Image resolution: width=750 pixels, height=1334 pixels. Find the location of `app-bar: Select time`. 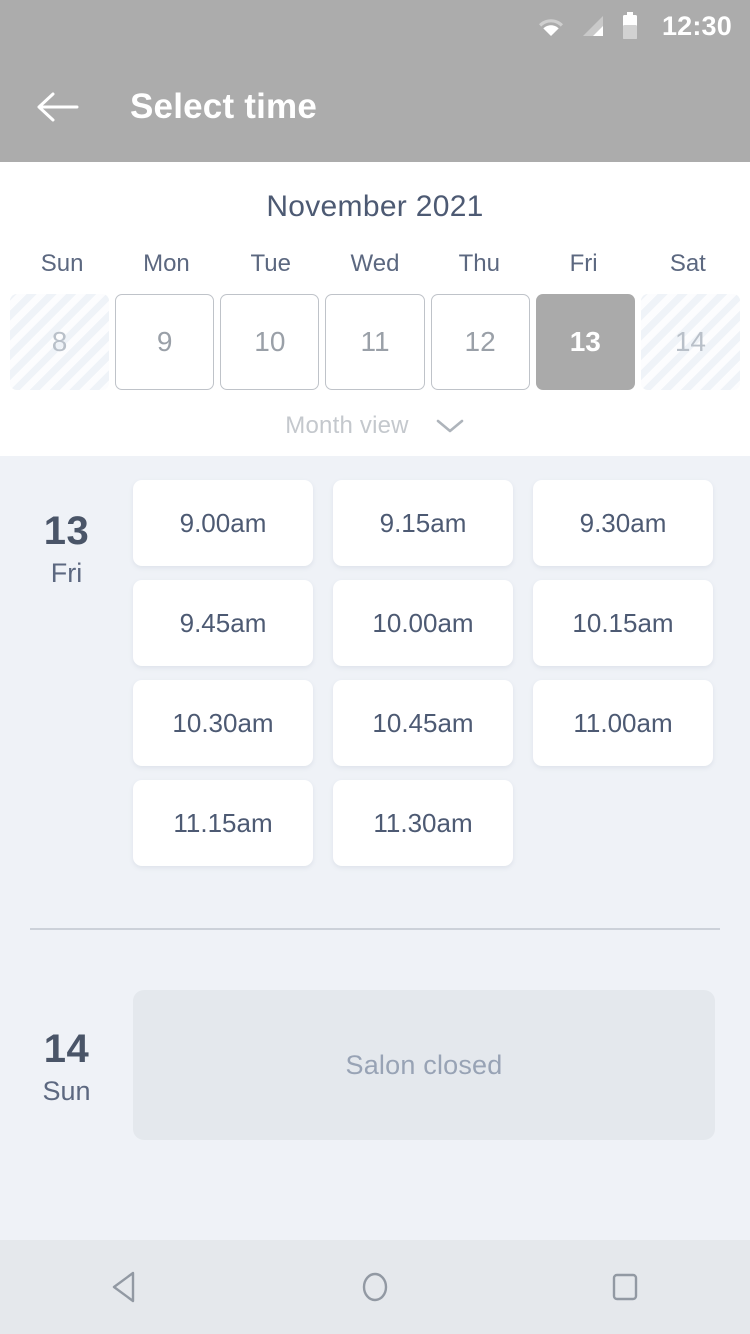

app-bar: Select time is located at coordinates (375, 107).